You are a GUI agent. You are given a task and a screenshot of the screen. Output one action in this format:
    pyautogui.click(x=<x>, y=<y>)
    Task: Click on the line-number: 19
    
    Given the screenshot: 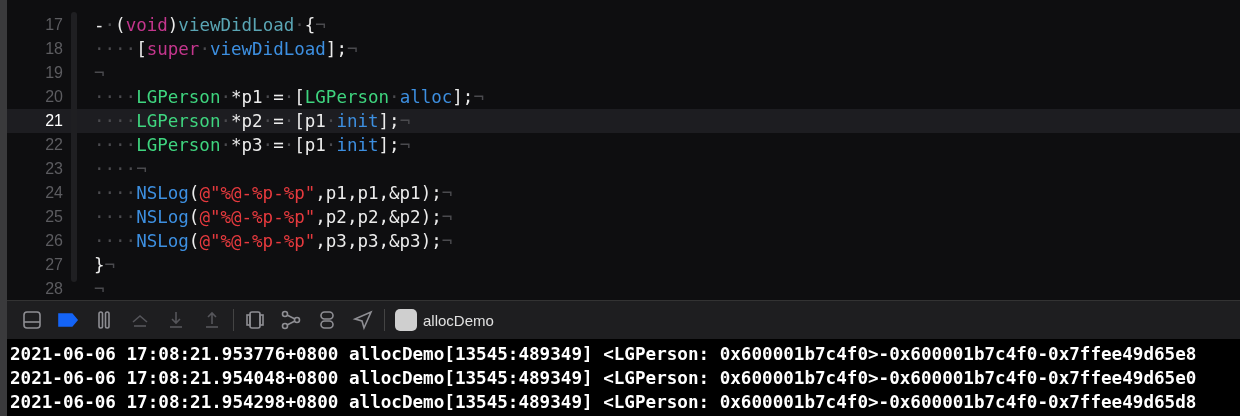 What is the action you would take?
    pyautogui.click(x=54, y=73)
    